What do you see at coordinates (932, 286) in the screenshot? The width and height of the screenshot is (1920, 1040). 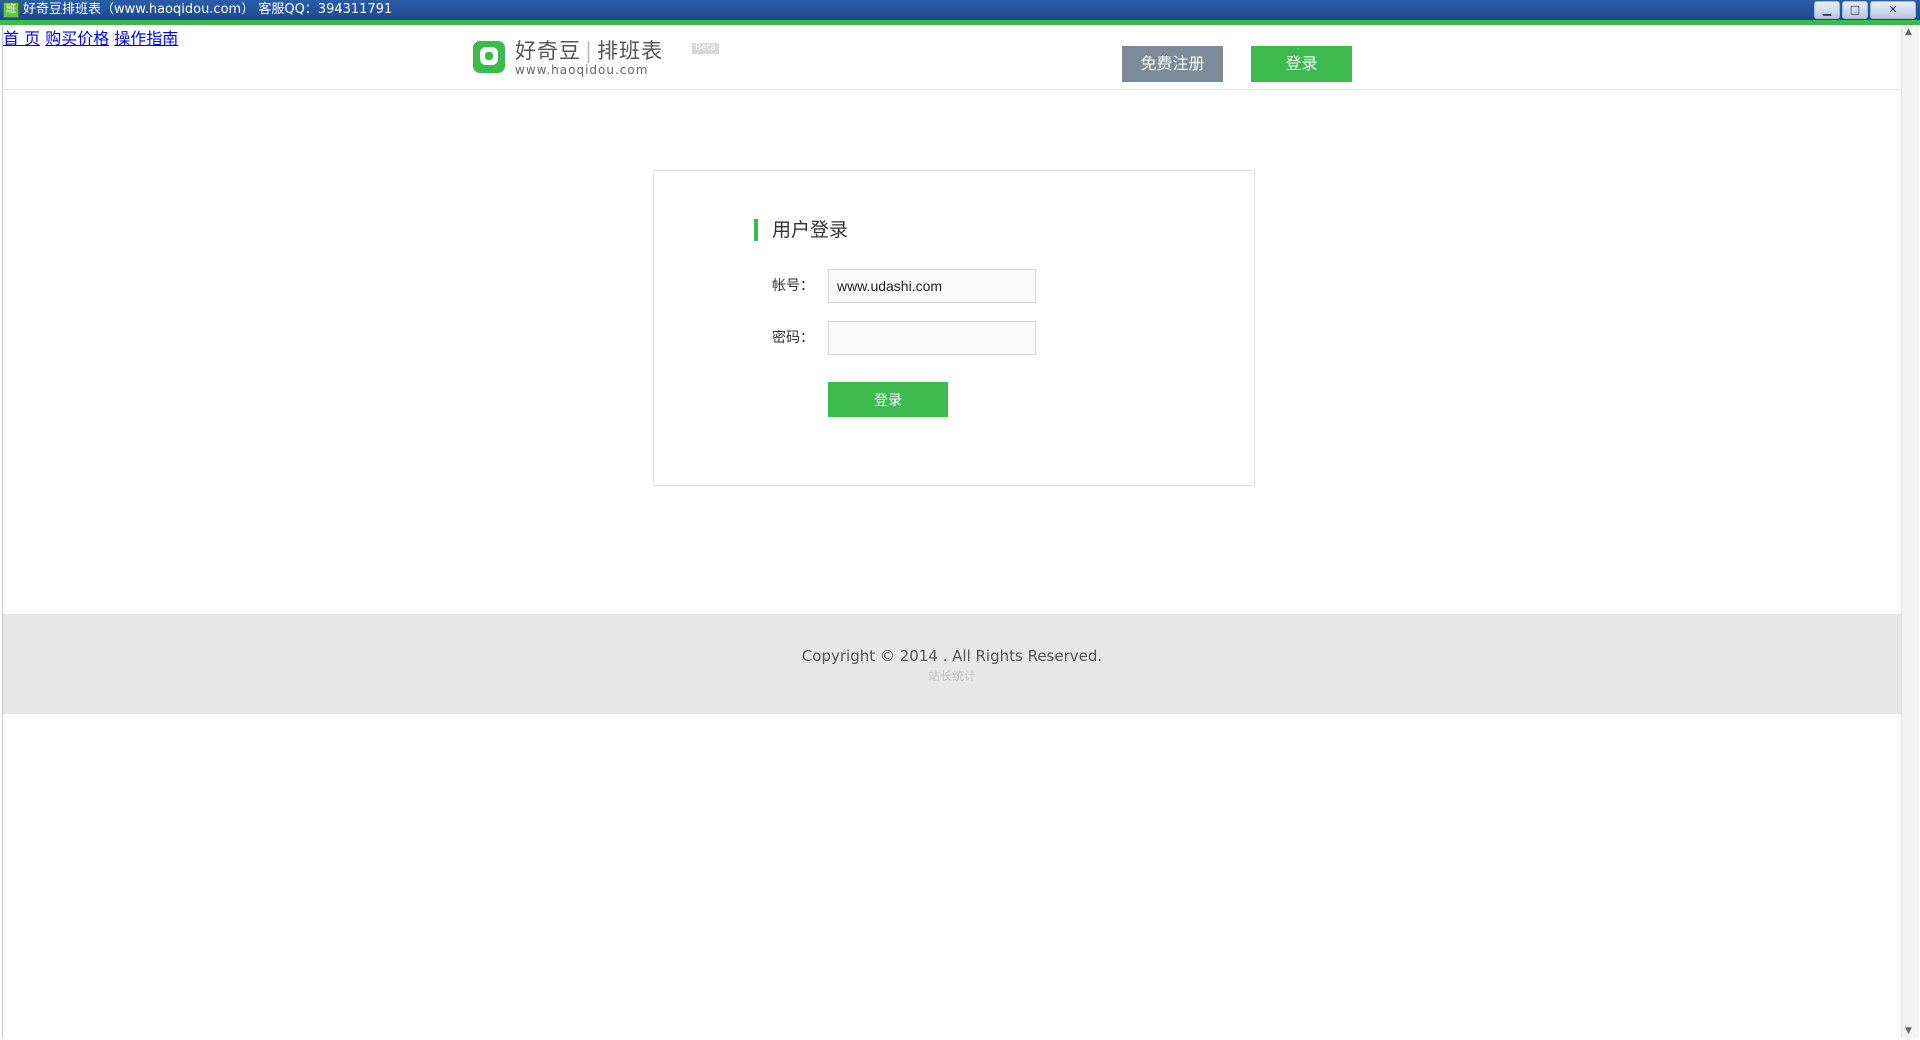 I see `account-input` at bounding box center [932, 286].